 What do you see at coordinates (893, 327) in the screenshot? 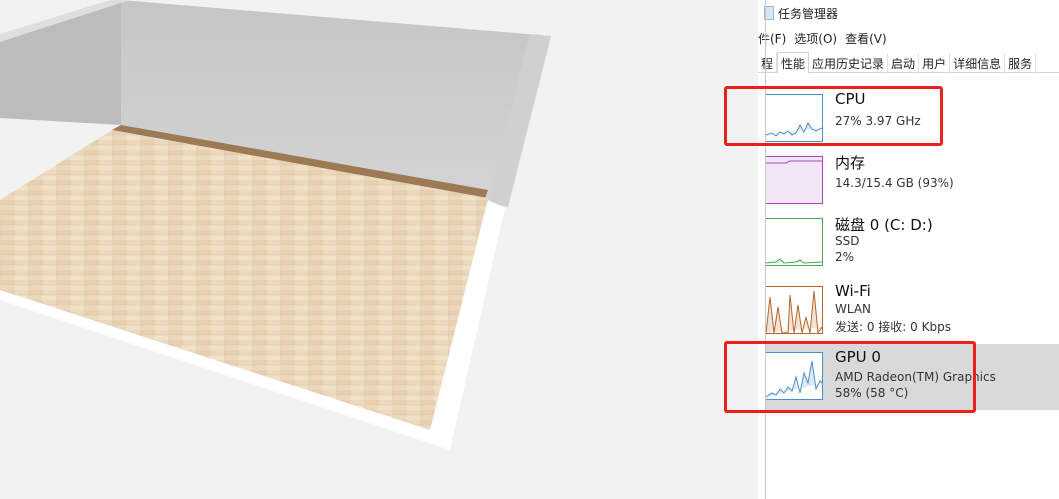
I see `wifi-throughput: 发送: 0 接收: 0 Kbps` at bounding box center [893, 327].